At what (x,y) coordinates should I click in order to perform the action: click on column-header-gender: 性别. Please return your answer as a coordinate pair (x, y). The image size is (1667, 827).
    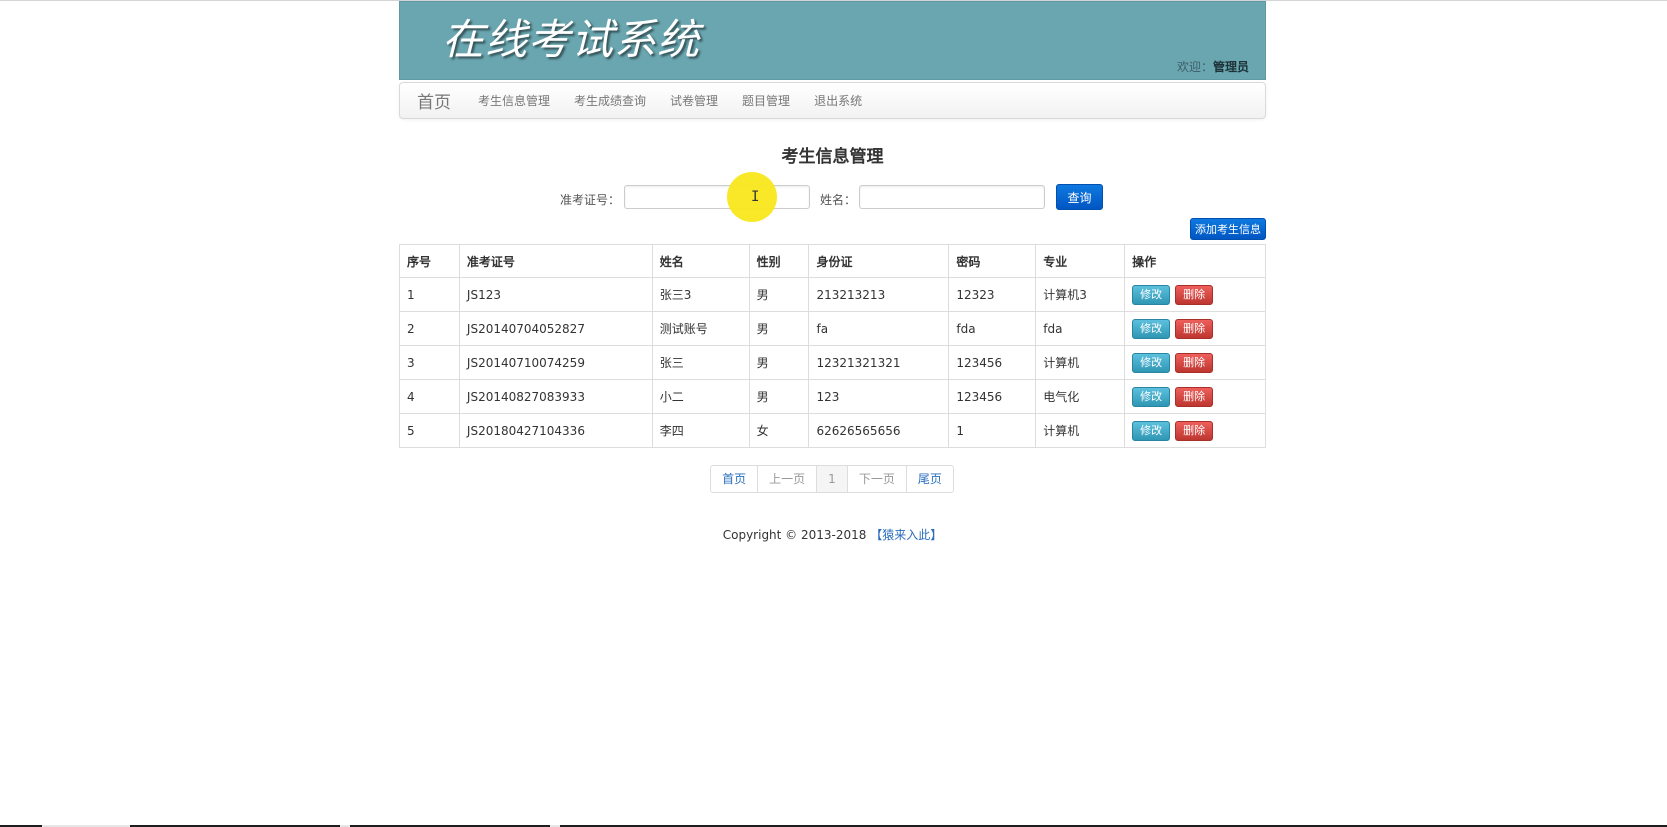
    Looking at the image, I should click on (779, 261).